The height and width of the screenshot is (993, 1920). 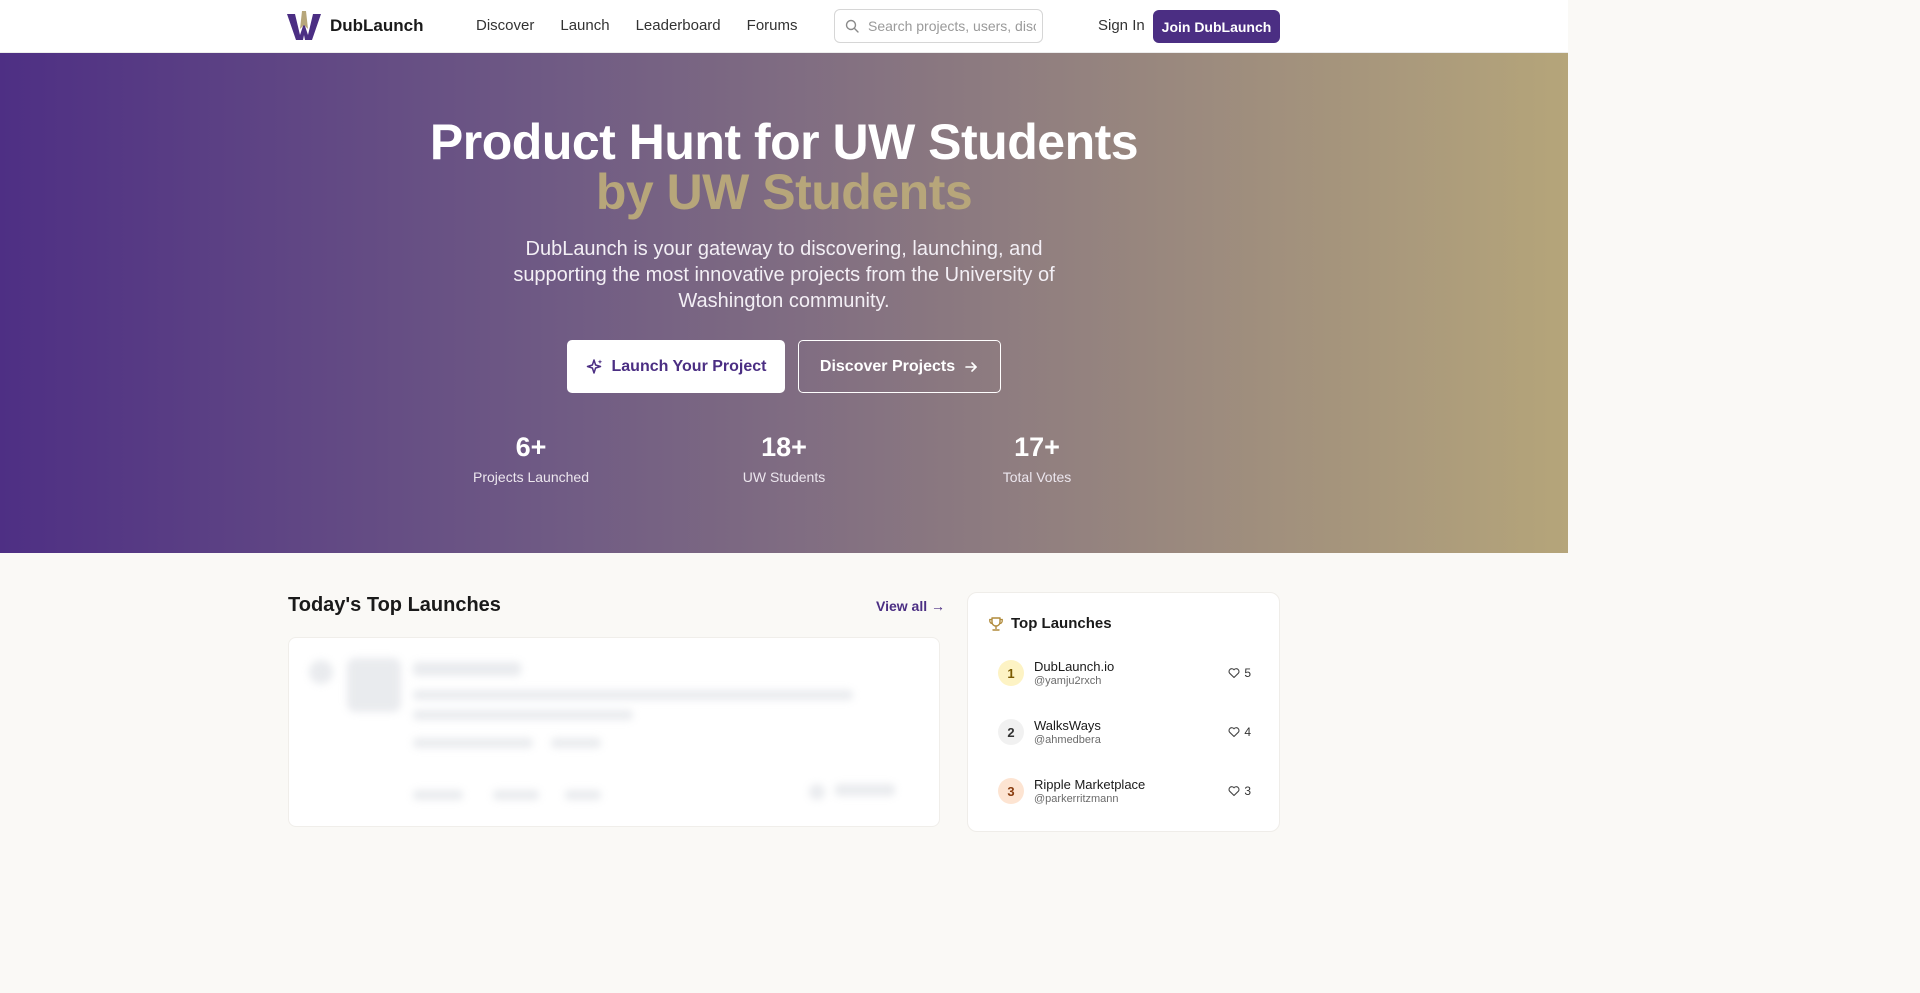 I want to click on top-launches-title: Top Launches, so click(x=1050, y=623).